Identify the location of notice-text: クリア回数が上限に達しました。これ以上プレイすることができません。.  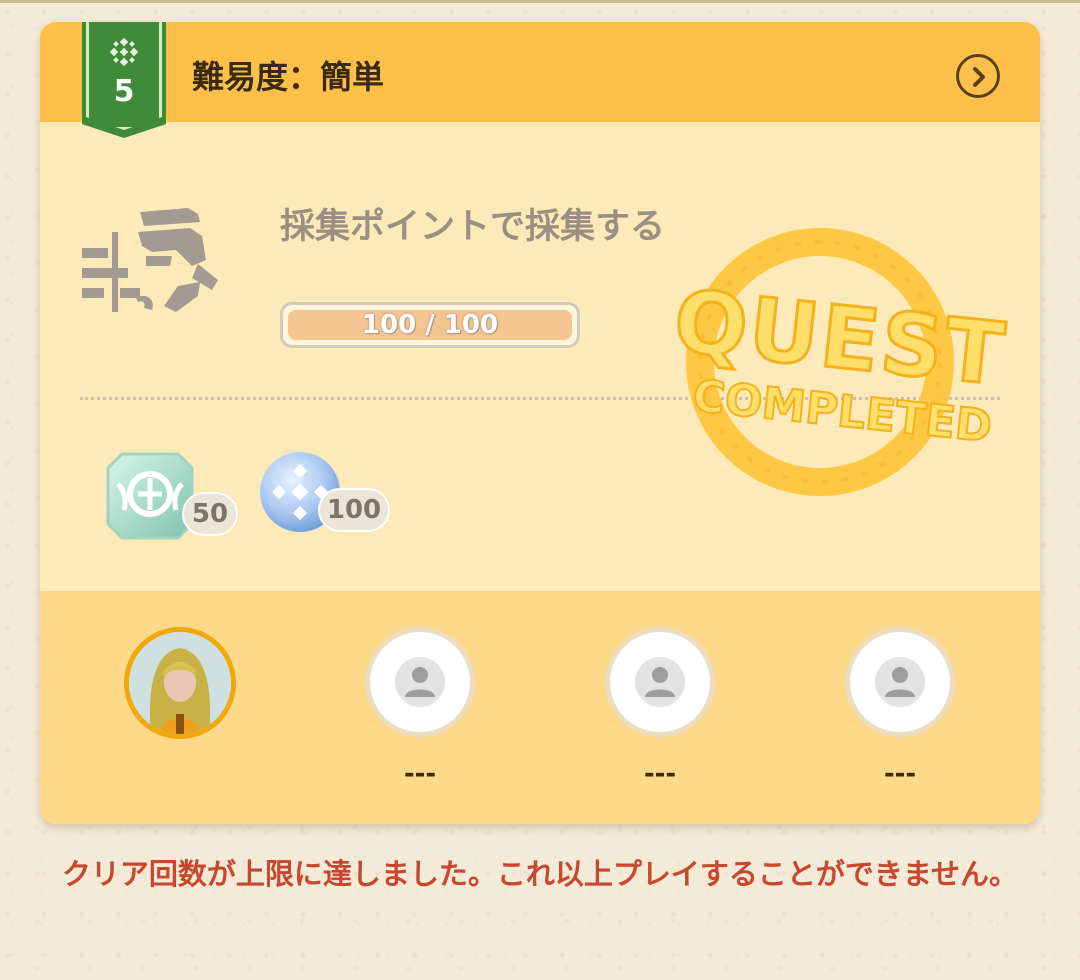
(540, 874).